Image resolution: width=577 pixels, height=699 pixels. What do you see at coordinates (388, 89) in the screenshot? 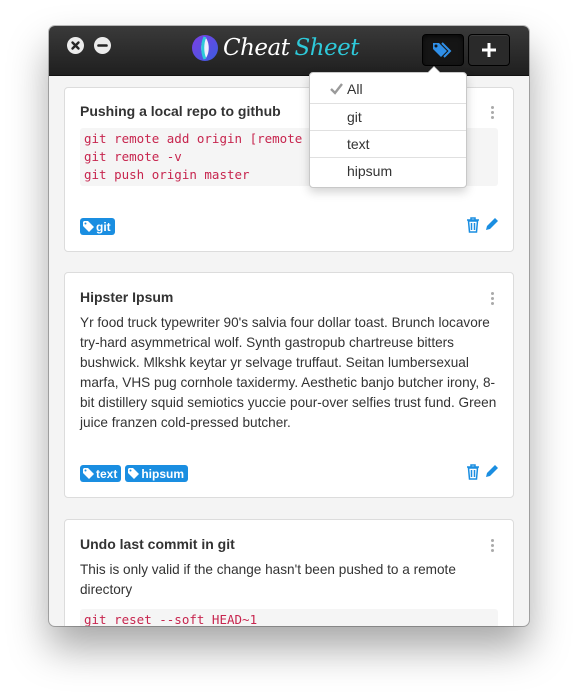
I see `dropdown-option-all: All` at bounding box center [388, 89].